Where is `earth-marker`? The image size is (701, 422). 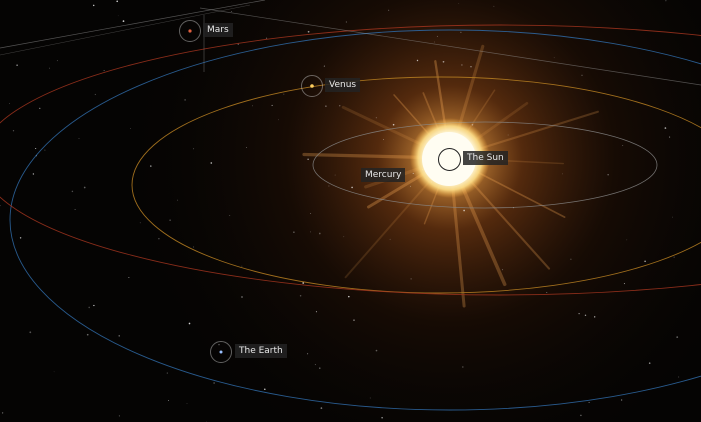 earth-marker is located at coordinates (221, 352).